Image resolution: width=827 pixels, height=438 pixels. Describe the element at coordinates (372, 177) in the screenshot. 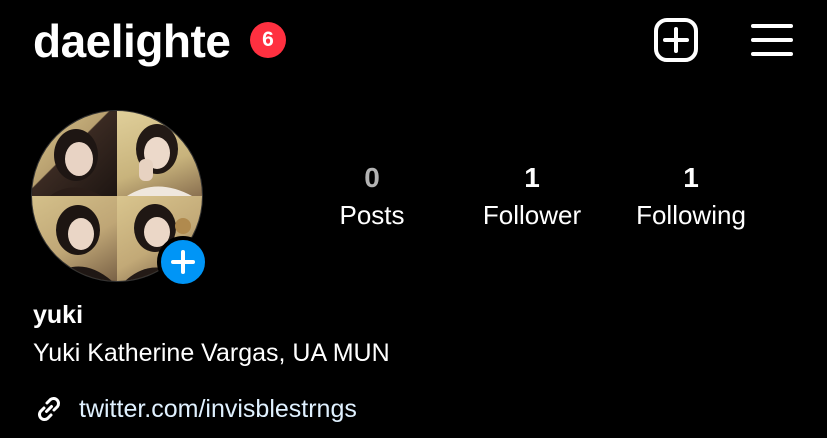

I see `posts-count: 0` at that location.